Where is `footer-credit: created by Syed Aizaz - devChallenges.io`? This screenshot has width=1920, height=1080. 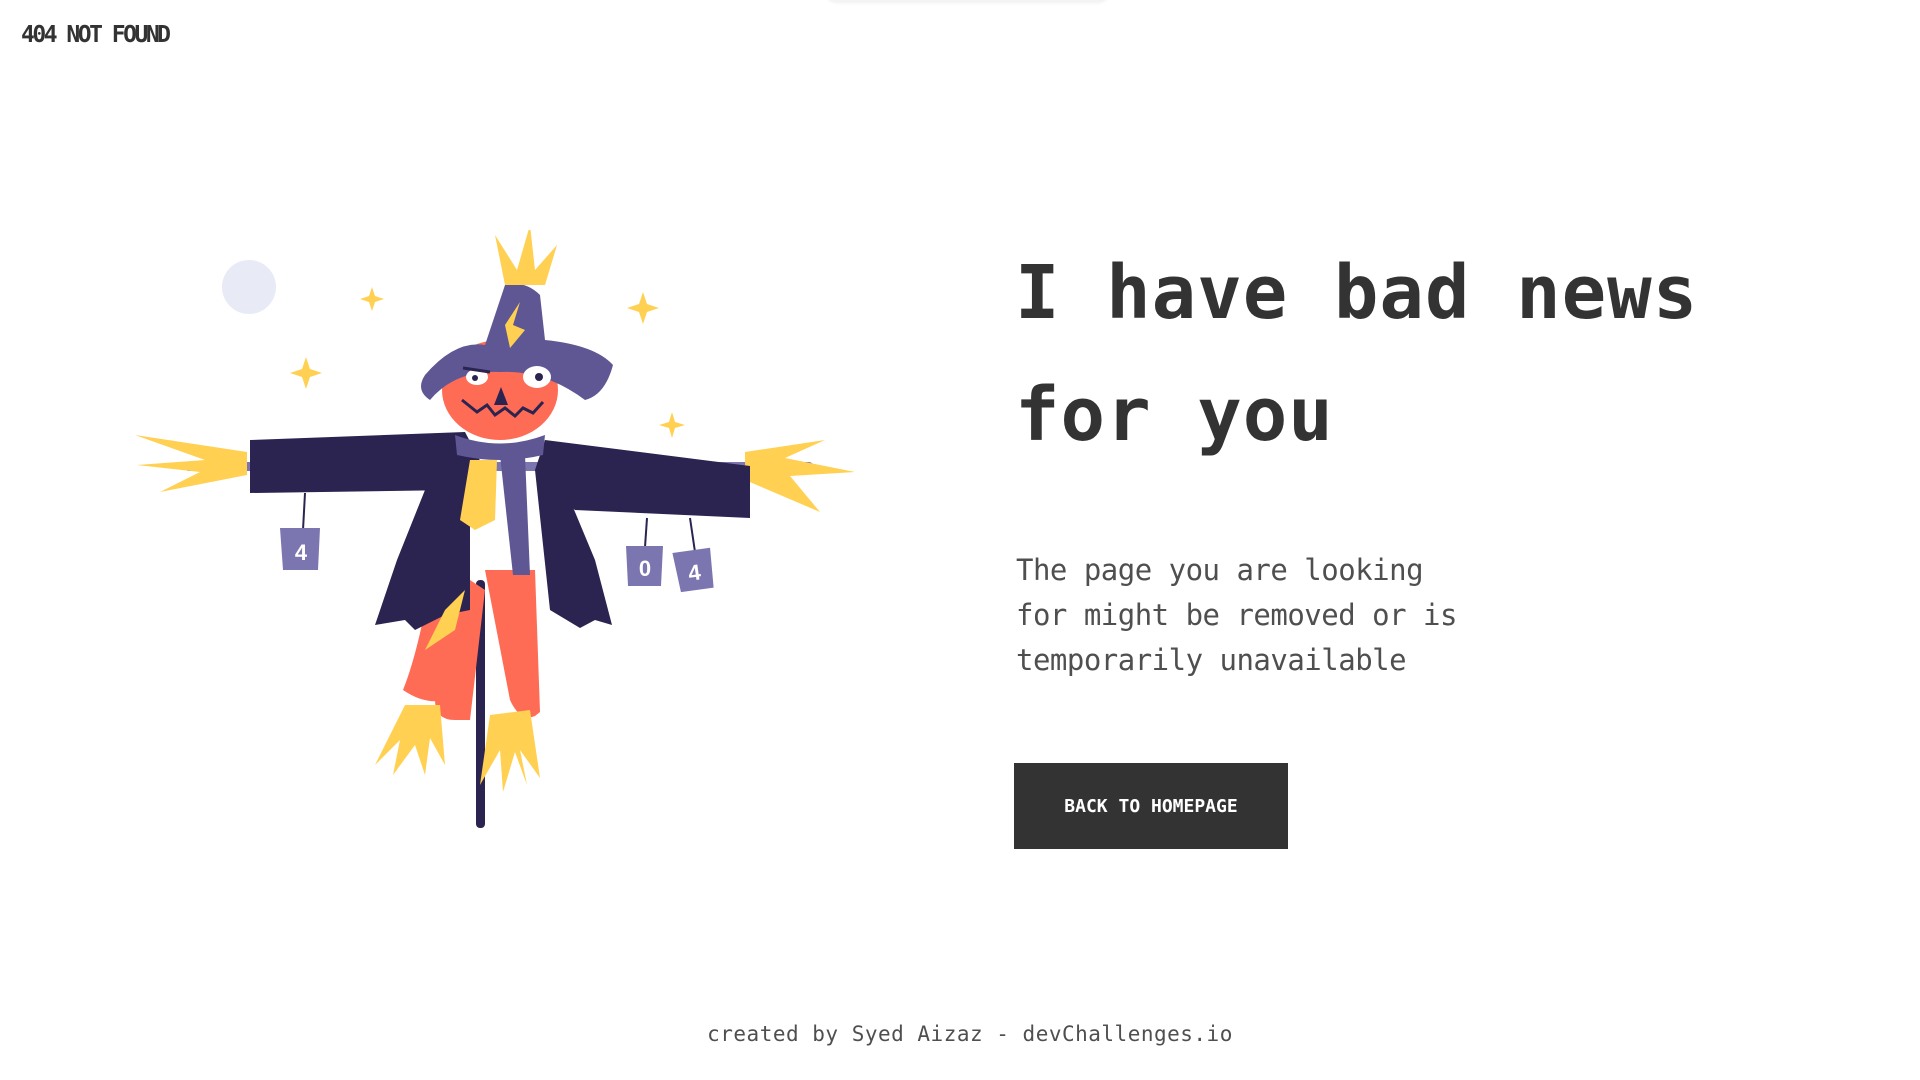
footer-credit: created by Syed Aizaz - devChallenges.io is located at coordinates (970, 1034).